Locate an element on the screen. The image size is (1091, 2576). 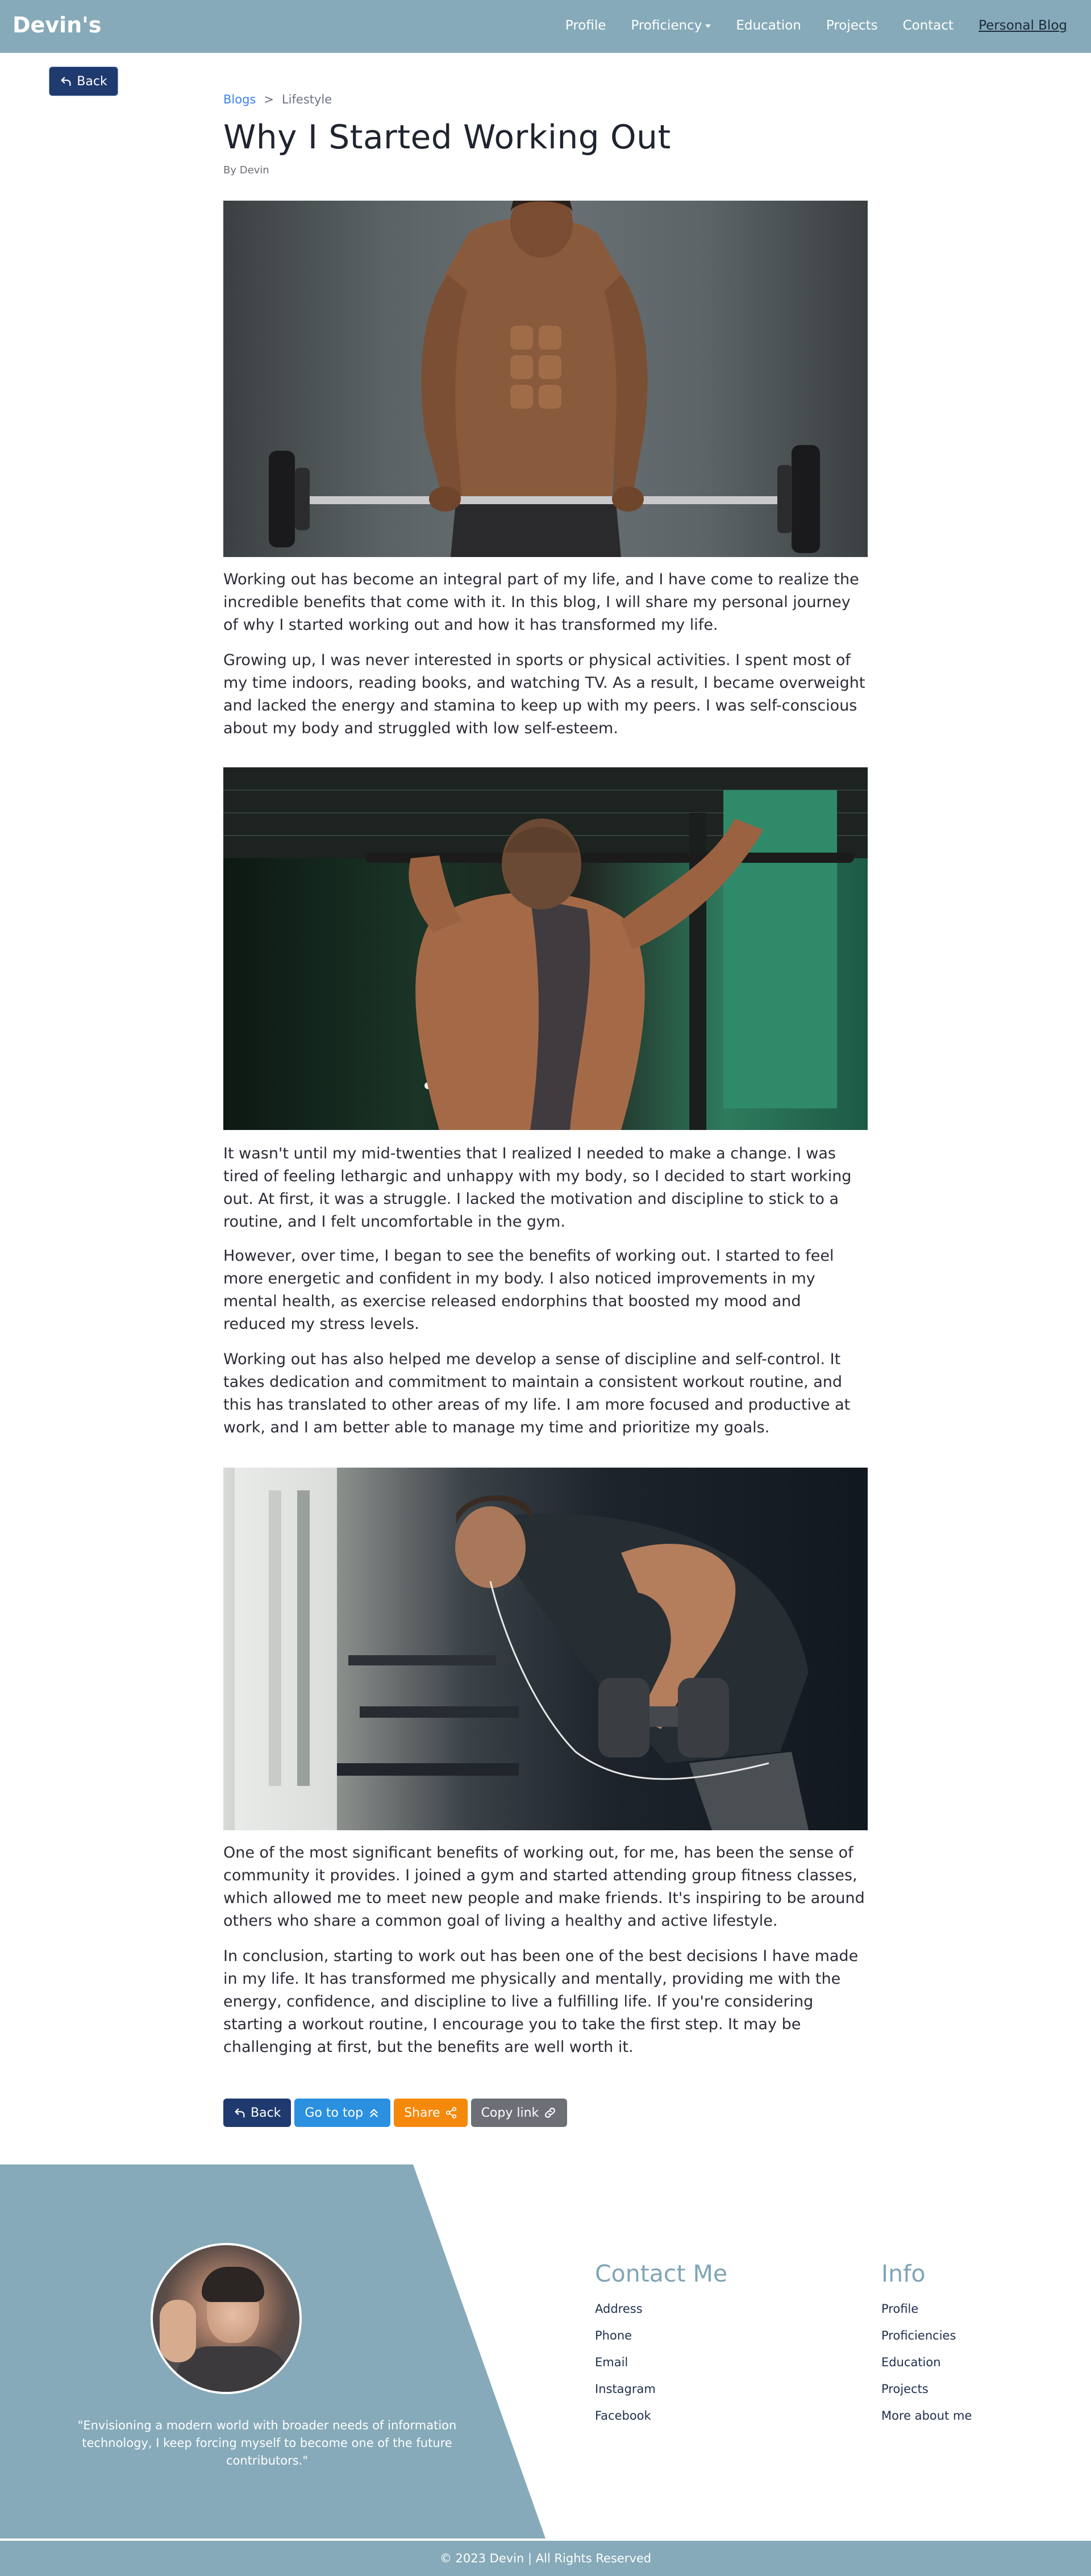
article-image-pullup is located at coordinates (545, 949).